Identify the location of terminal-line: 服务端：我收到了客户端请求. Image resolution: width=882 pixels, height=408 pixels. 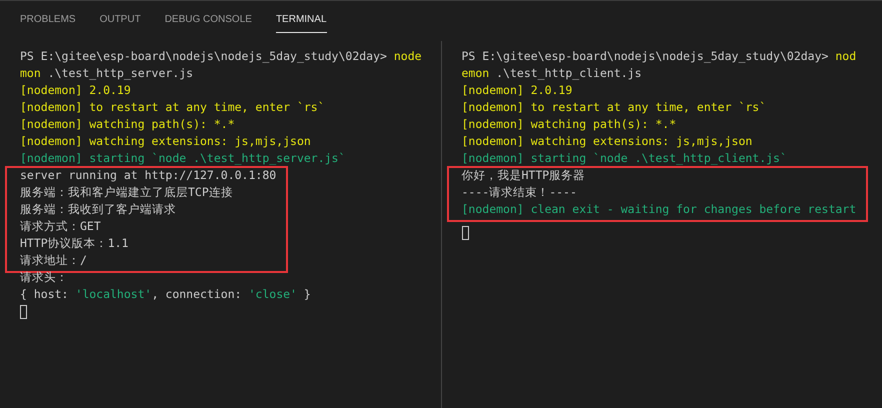
(98, 209).